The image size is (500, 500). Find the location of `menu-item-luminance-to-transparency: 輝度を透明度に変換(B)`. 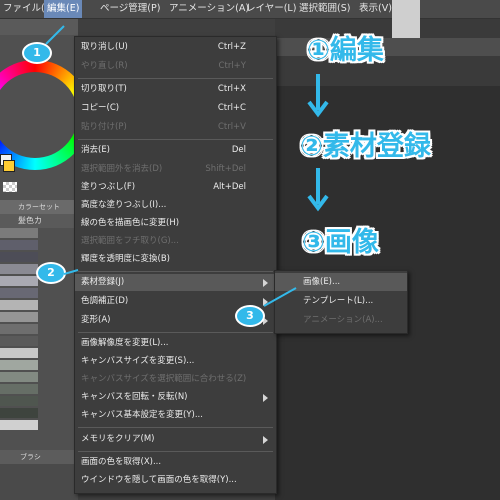

menu-item-luminance-to-transparency: 輝度を透明度に変換(B) is located at coordinates (175, 259).